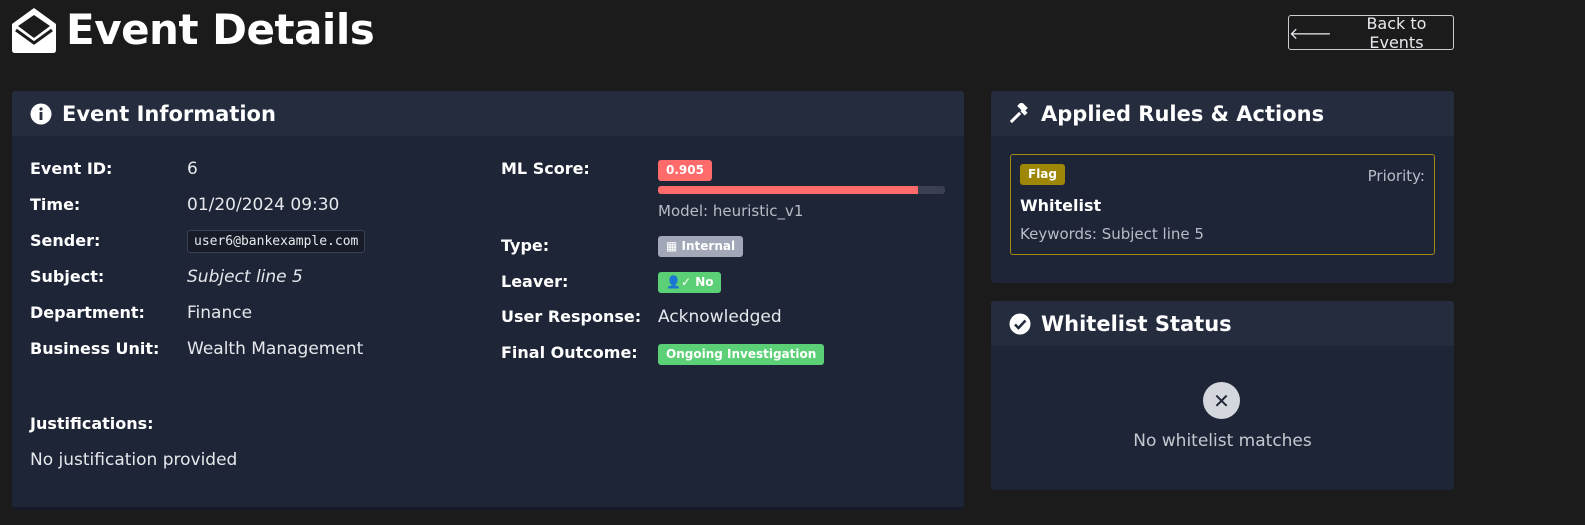 Image resolution: width=1585 pixels, height=525 pixels. Describe the element at coordinates (672, 246) in the screenshot. I see `building-icon: ▦` at that location.